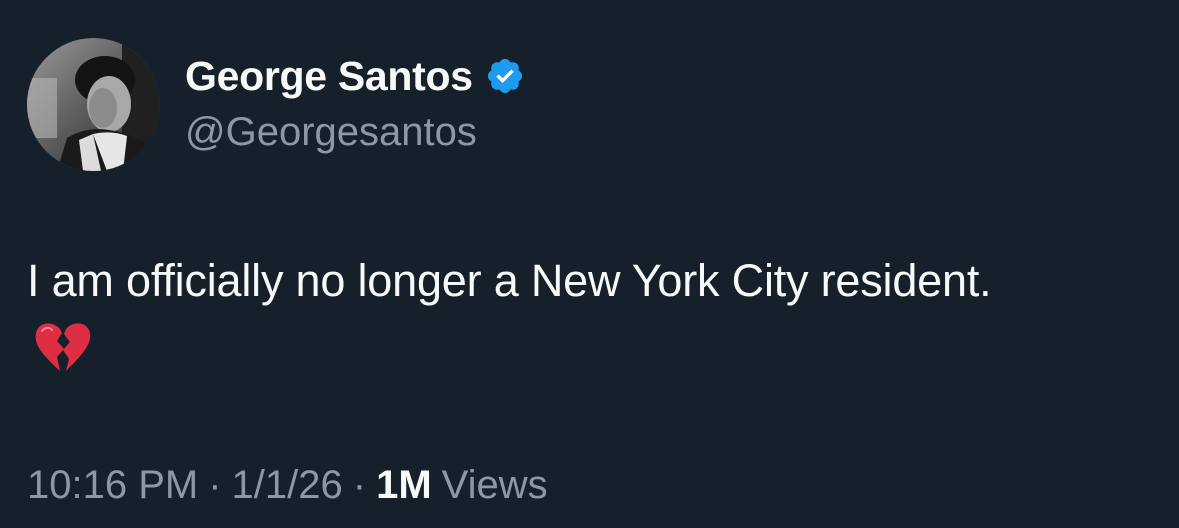  Describe the element at coordinates (62, 347) in the screenshot. I see `broken-heart-icon: 💔` at that location.